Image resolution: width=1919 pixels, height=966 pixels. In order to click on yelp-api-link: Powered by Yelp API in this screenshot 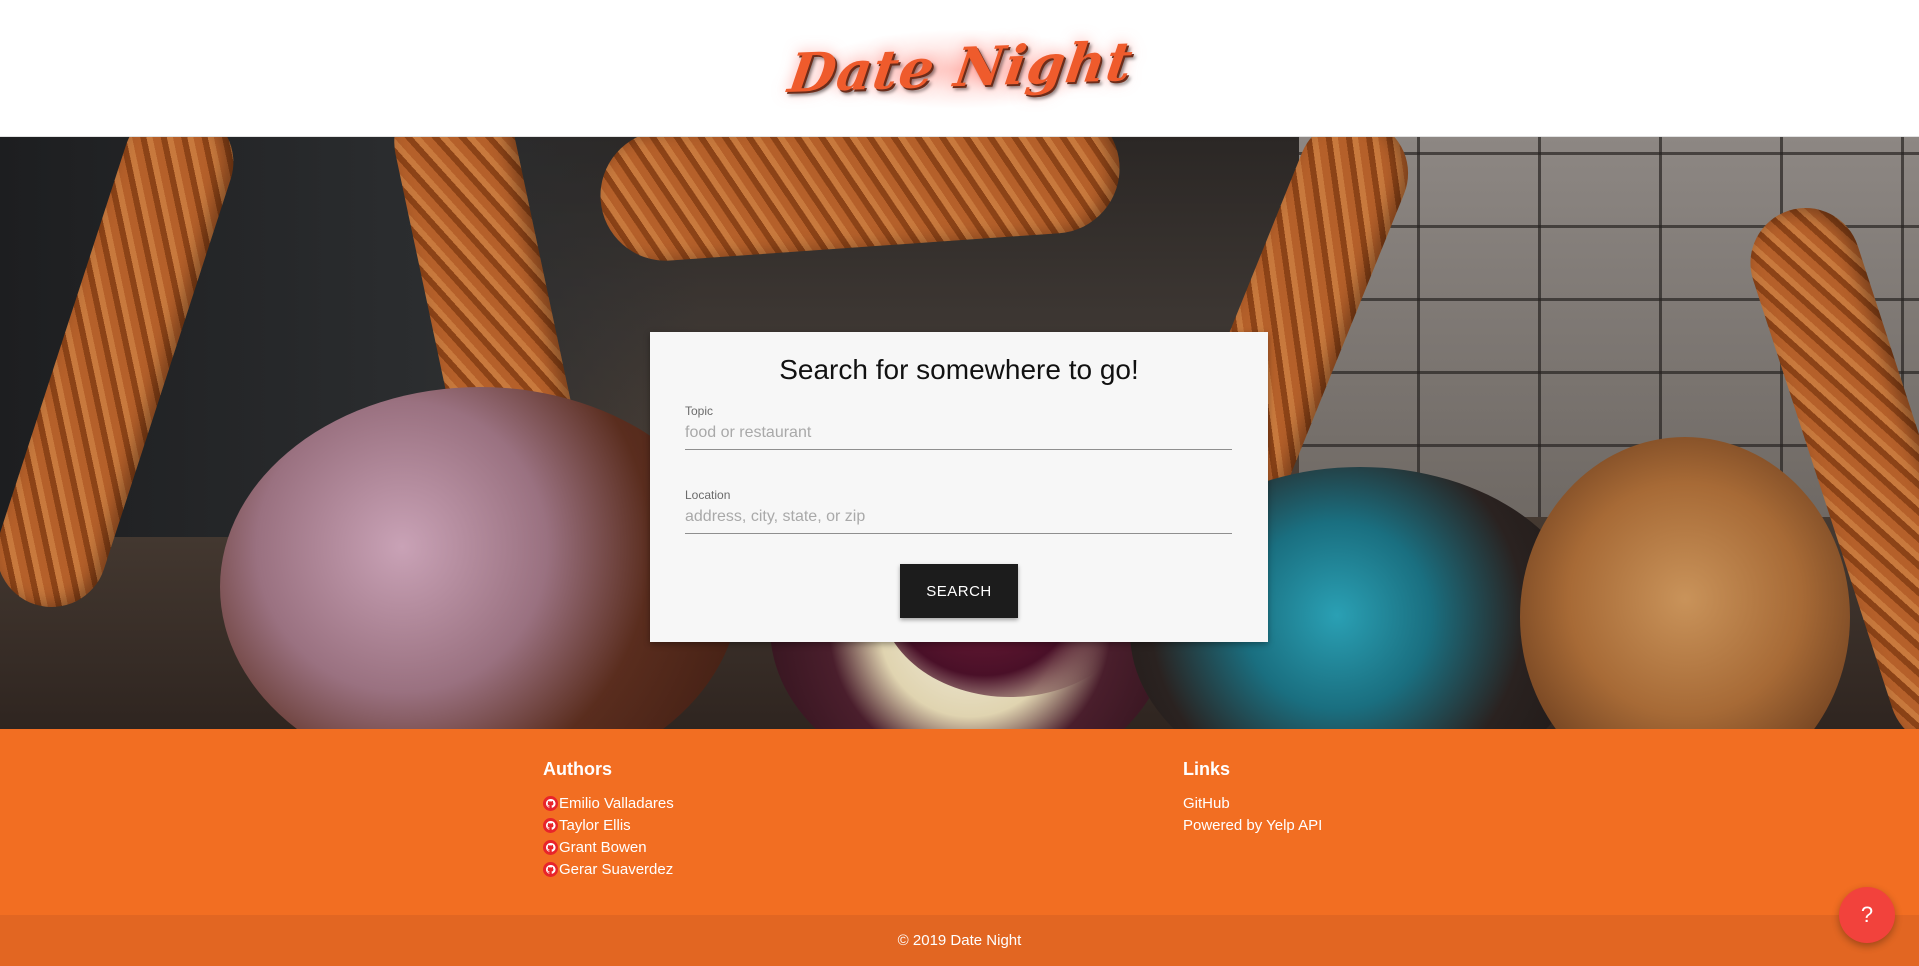, I will do `click(1252, 825)`.